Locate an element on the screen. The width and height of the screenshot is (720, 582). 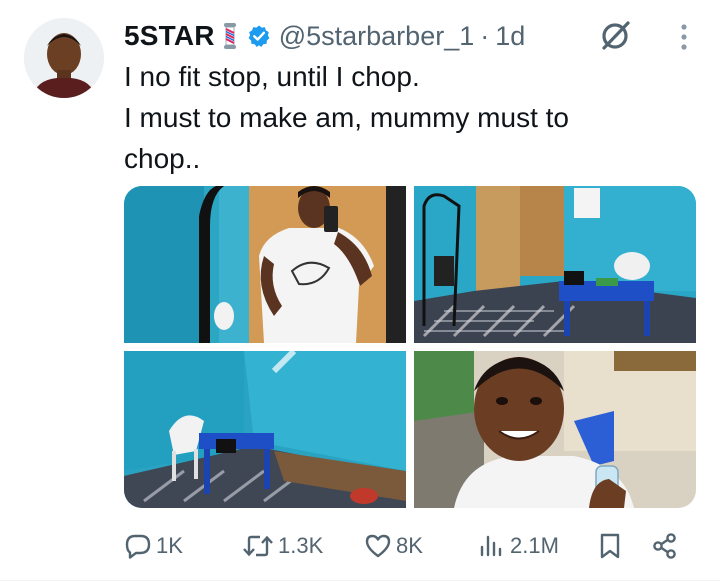
avatar-image is located at coordinates (64, 58).